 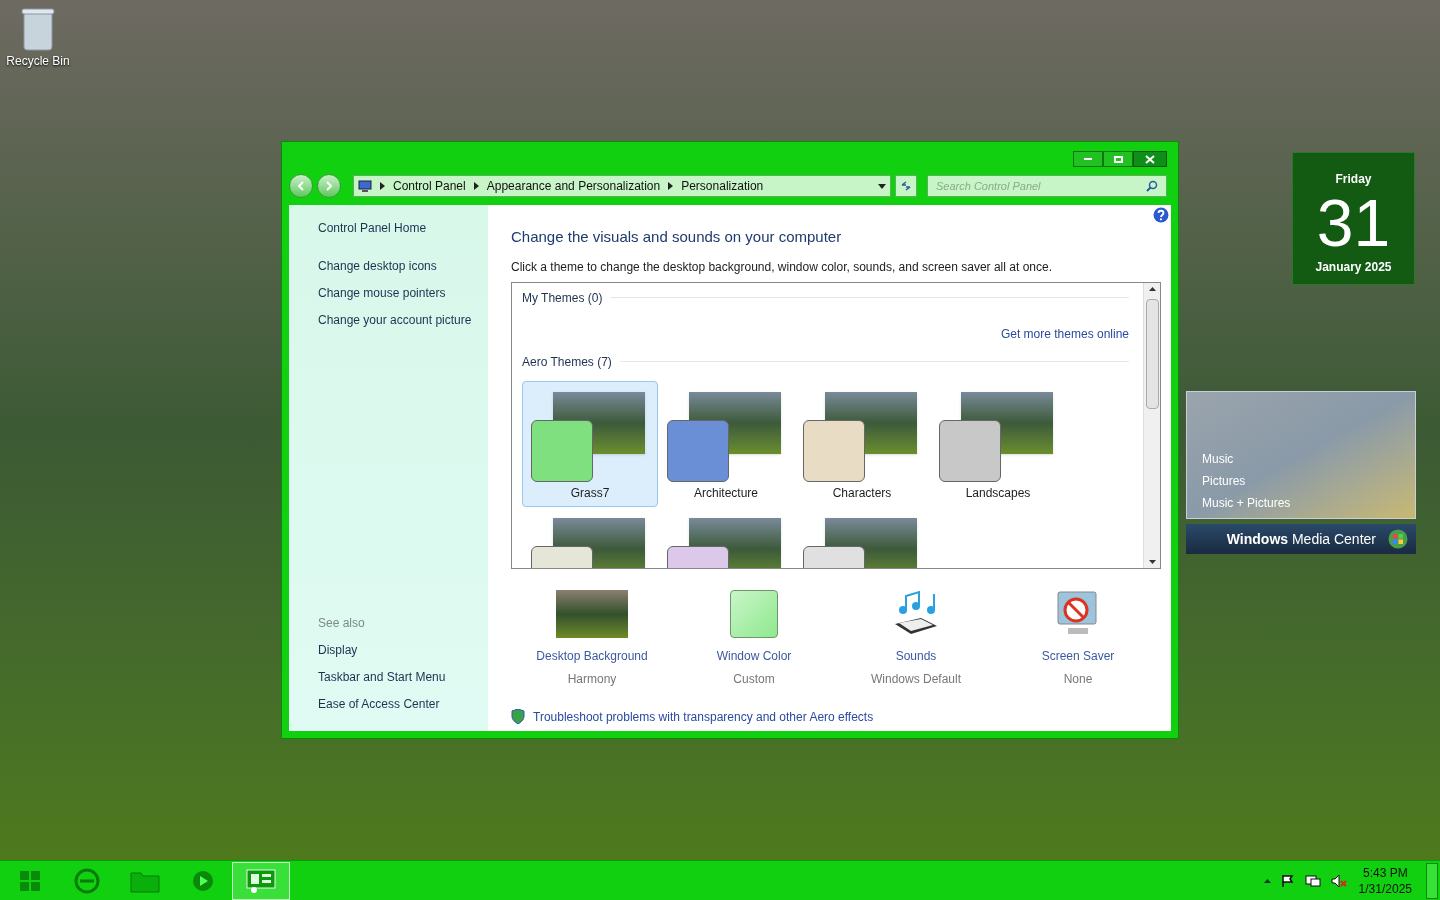 I want to click on sidebar-link: Change desktop icons, so click(x=402, y=266).